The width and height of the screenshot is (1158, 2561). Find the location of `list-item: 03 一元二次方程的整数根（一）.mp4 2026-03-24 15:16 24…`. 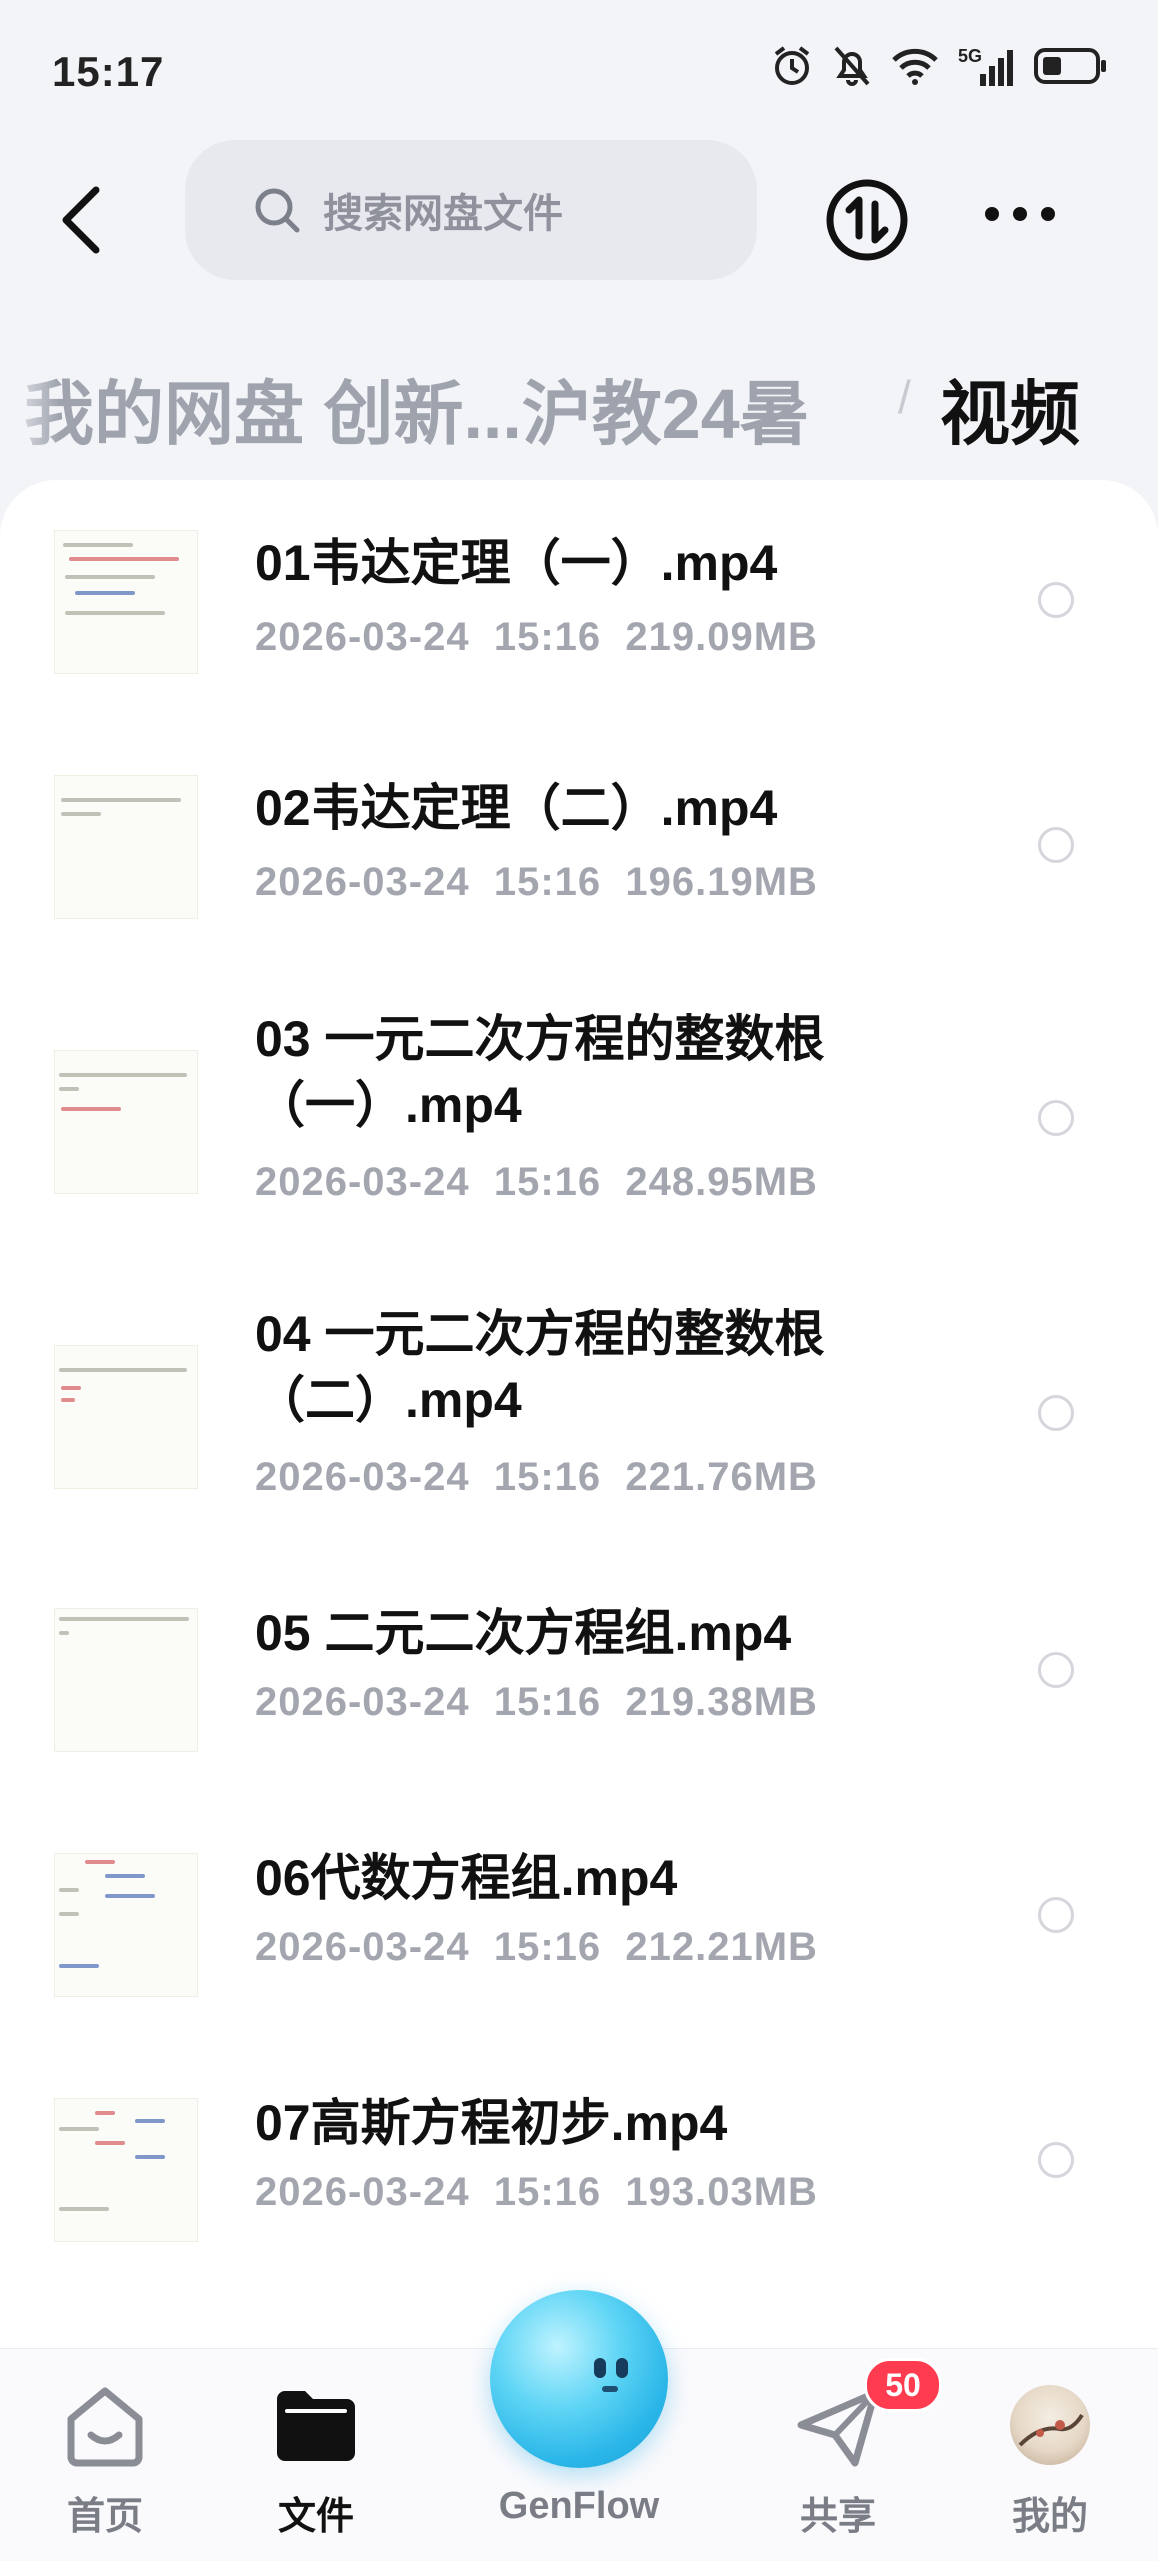

list-item: 03 一元二次方程的整数根（一）.mp4 2026-03-24 15:16 24… is located at coordinates (579, 1117).